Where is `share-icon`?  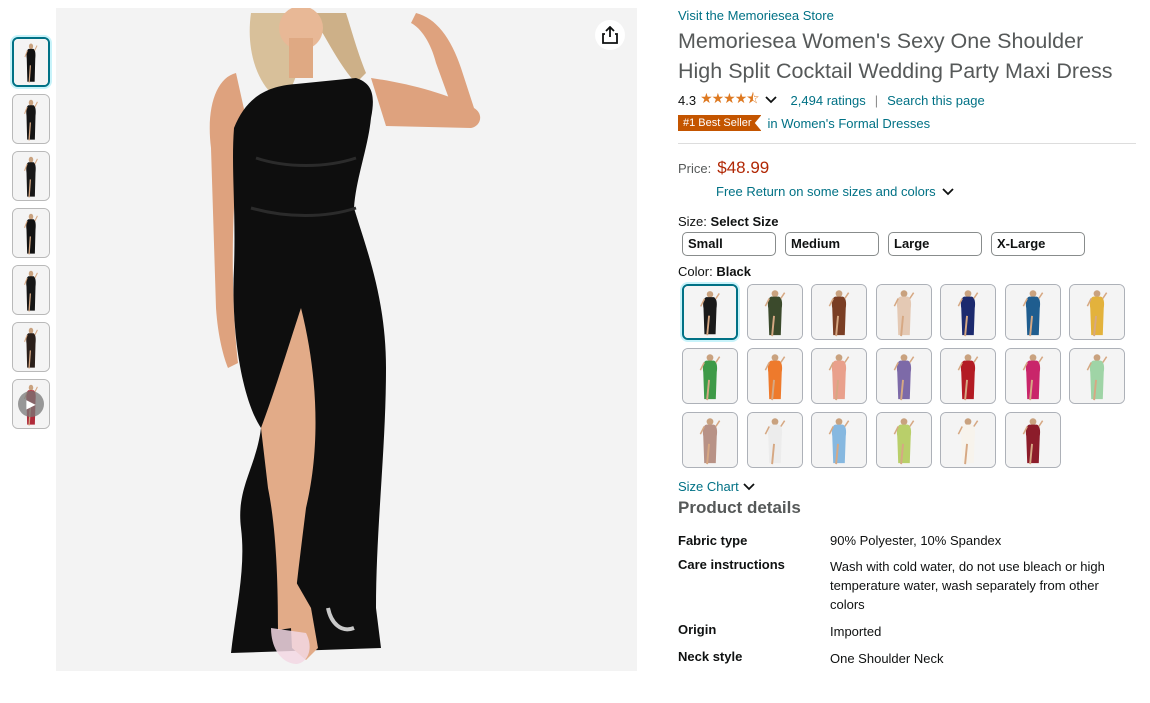
share-icon is located at coordinates (610, 35).